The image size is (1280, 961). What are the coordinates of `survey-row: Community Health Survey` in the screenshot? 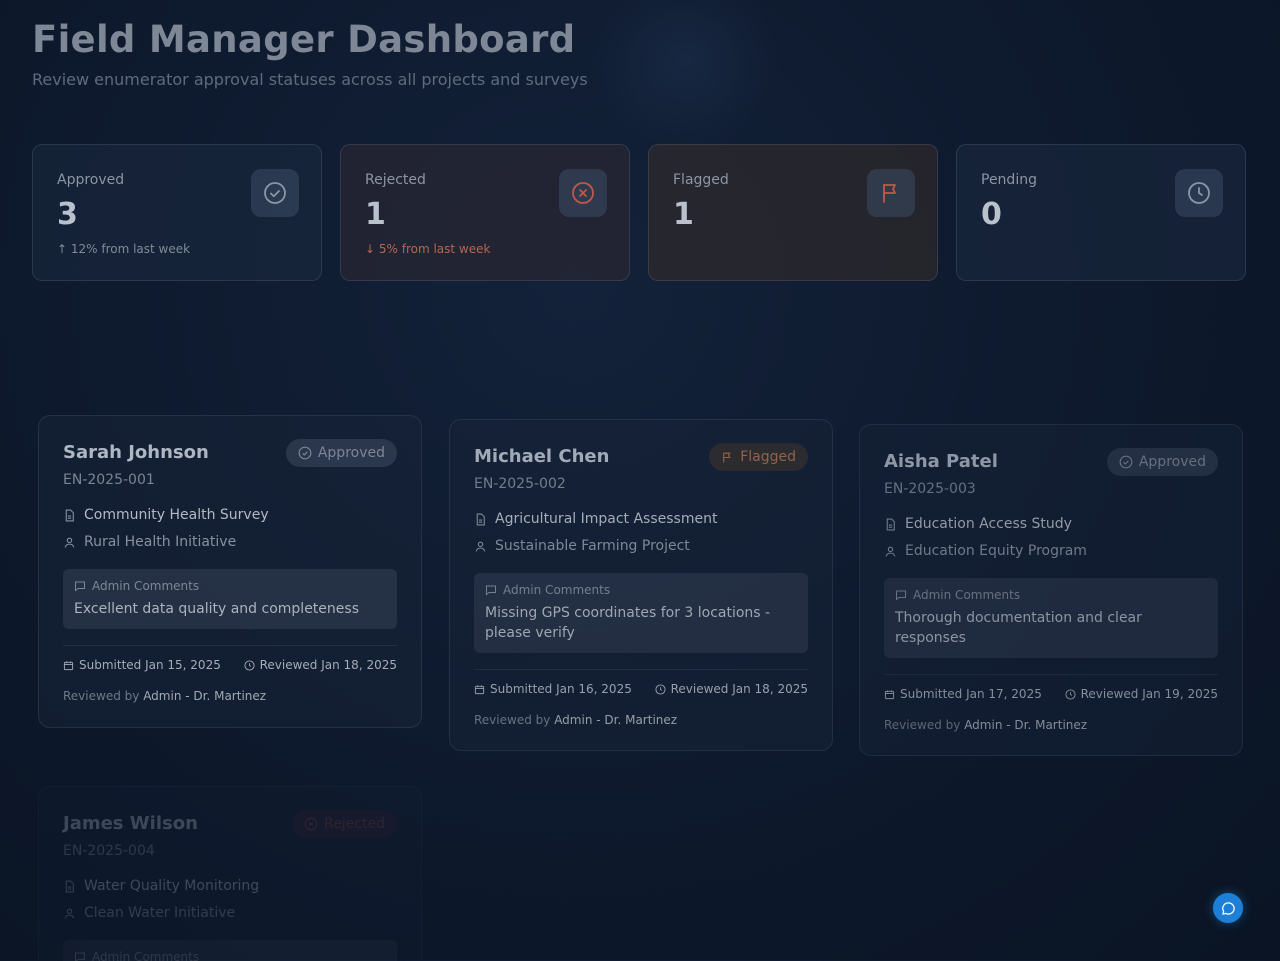 It's located at (166, 515).